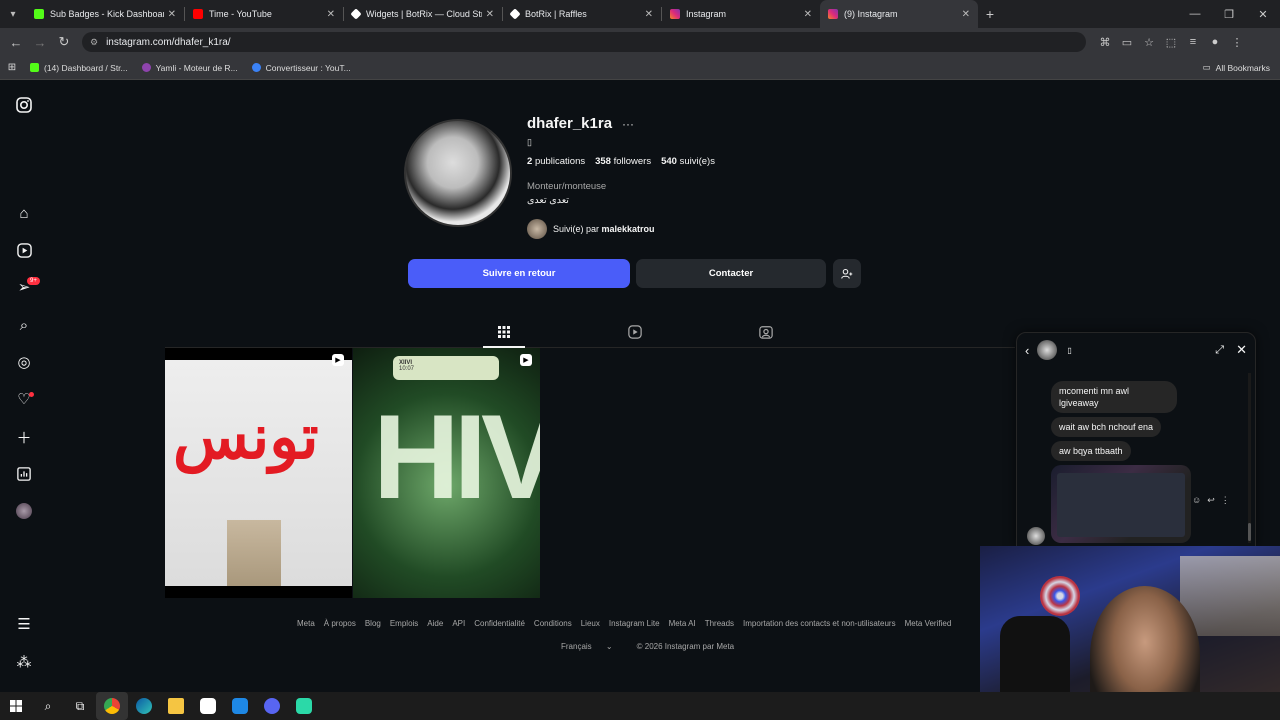 The width and height of the screenshot is (1280, 720). Describe the element at coordinates (1219, 350) in the screenshot. I see `expand-icon: ⤢` at that location.